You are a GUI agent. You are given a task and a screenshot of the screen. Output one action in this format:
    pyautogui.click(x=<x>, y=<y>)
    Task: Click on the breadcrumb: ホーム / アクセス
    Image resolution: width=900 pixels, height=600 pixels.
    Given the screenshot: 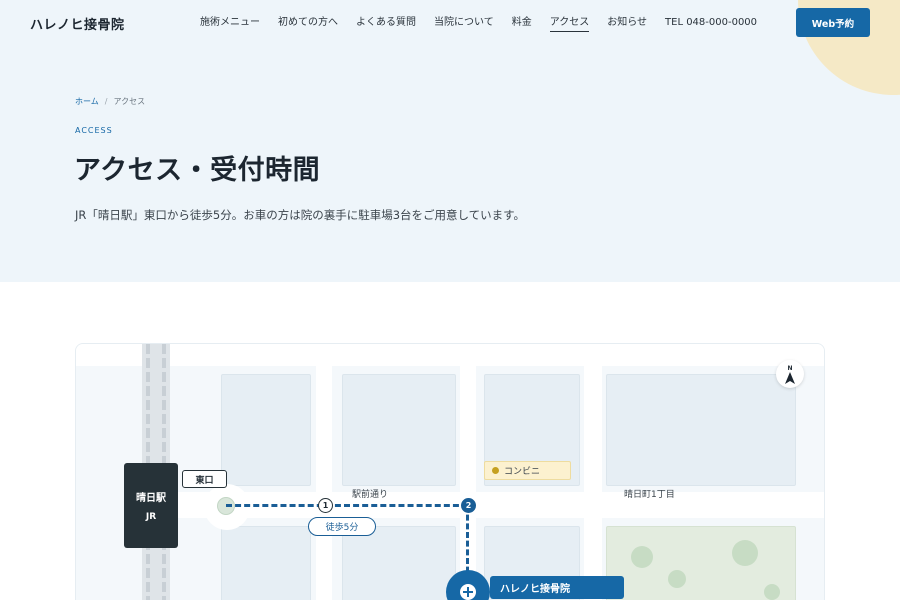 What is the action you would take?
    pyautogui.click(x=110, y=101)
    